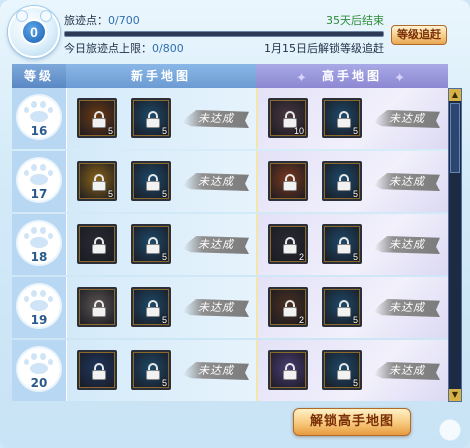  What do you see at coordinates (46, 16) in the screenshot?
I see `badge-ear-right` at bounding box center [46, 16].